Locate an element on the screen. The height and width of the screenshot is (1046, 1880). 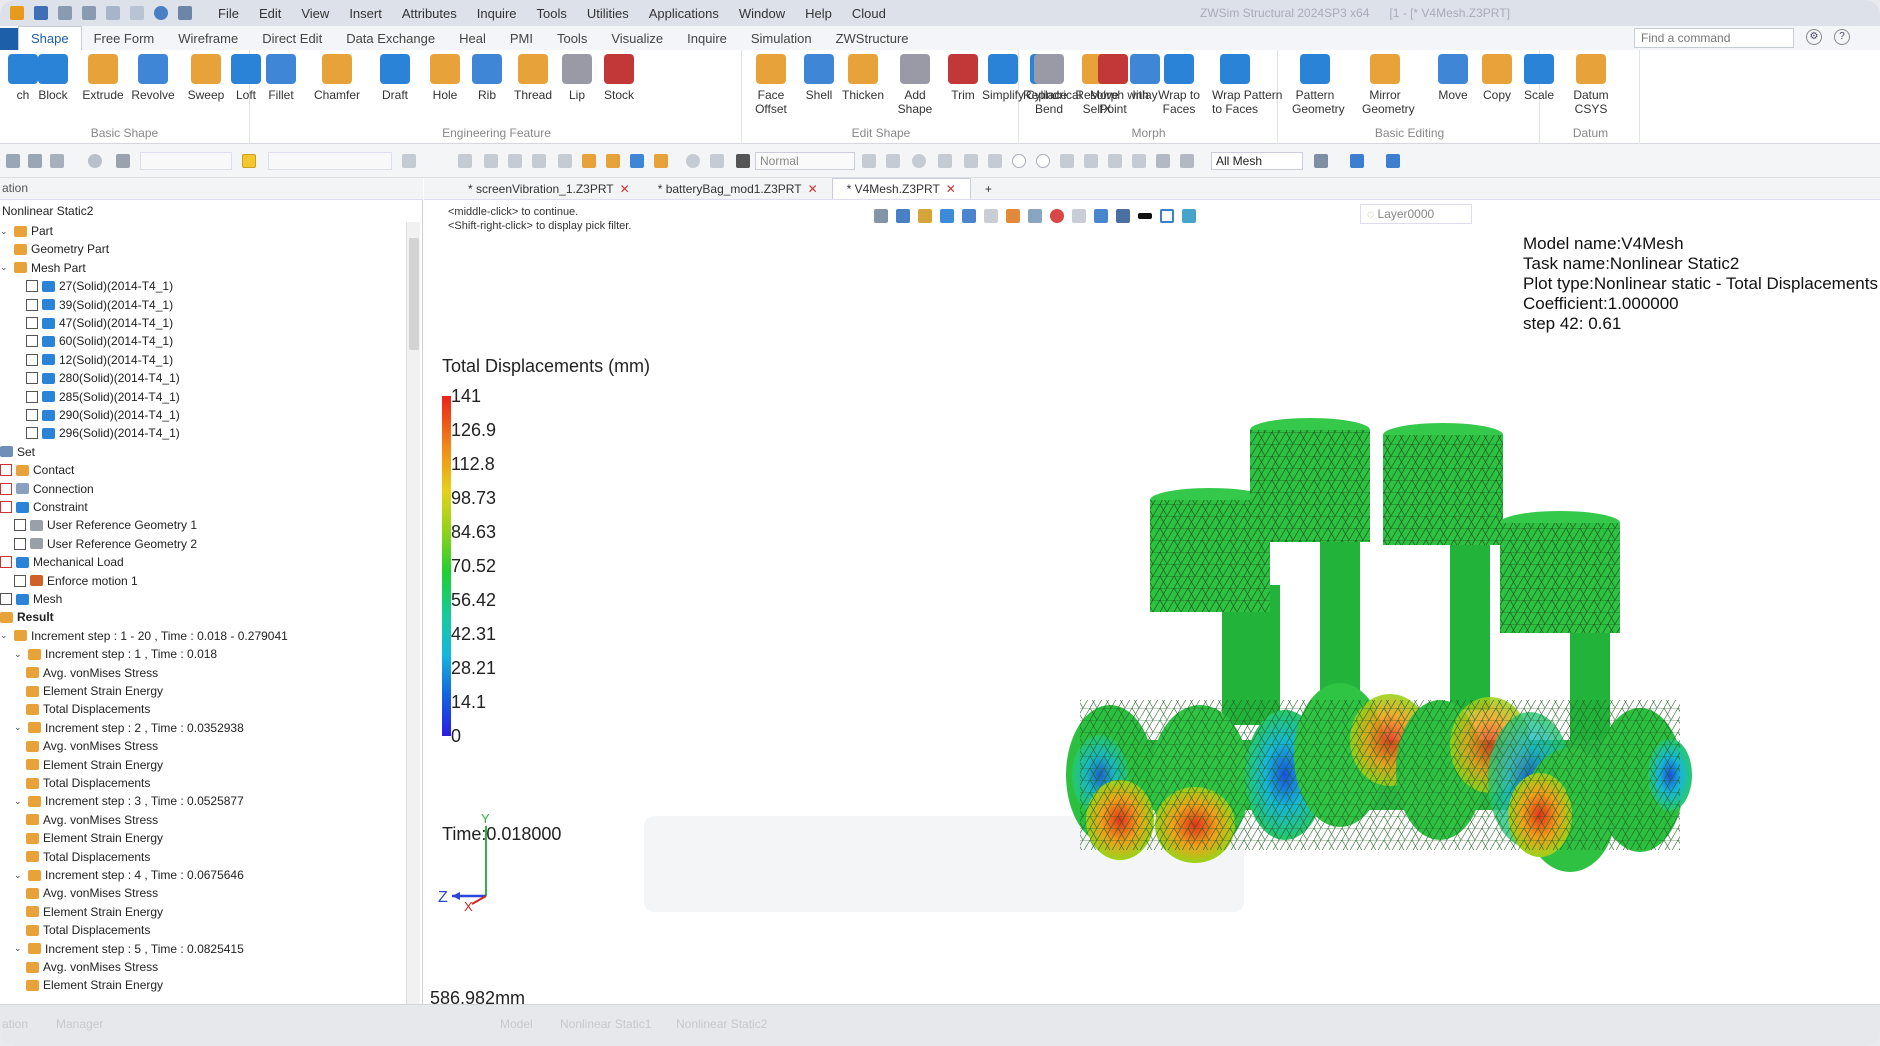
image3-icon is located at coordinates (661, 161).